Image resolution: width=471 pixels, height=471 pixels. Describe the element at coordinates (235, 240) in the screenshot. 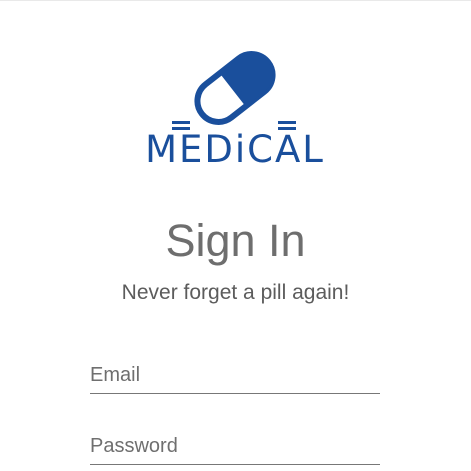

I see `page-title: Sign In` at that location.